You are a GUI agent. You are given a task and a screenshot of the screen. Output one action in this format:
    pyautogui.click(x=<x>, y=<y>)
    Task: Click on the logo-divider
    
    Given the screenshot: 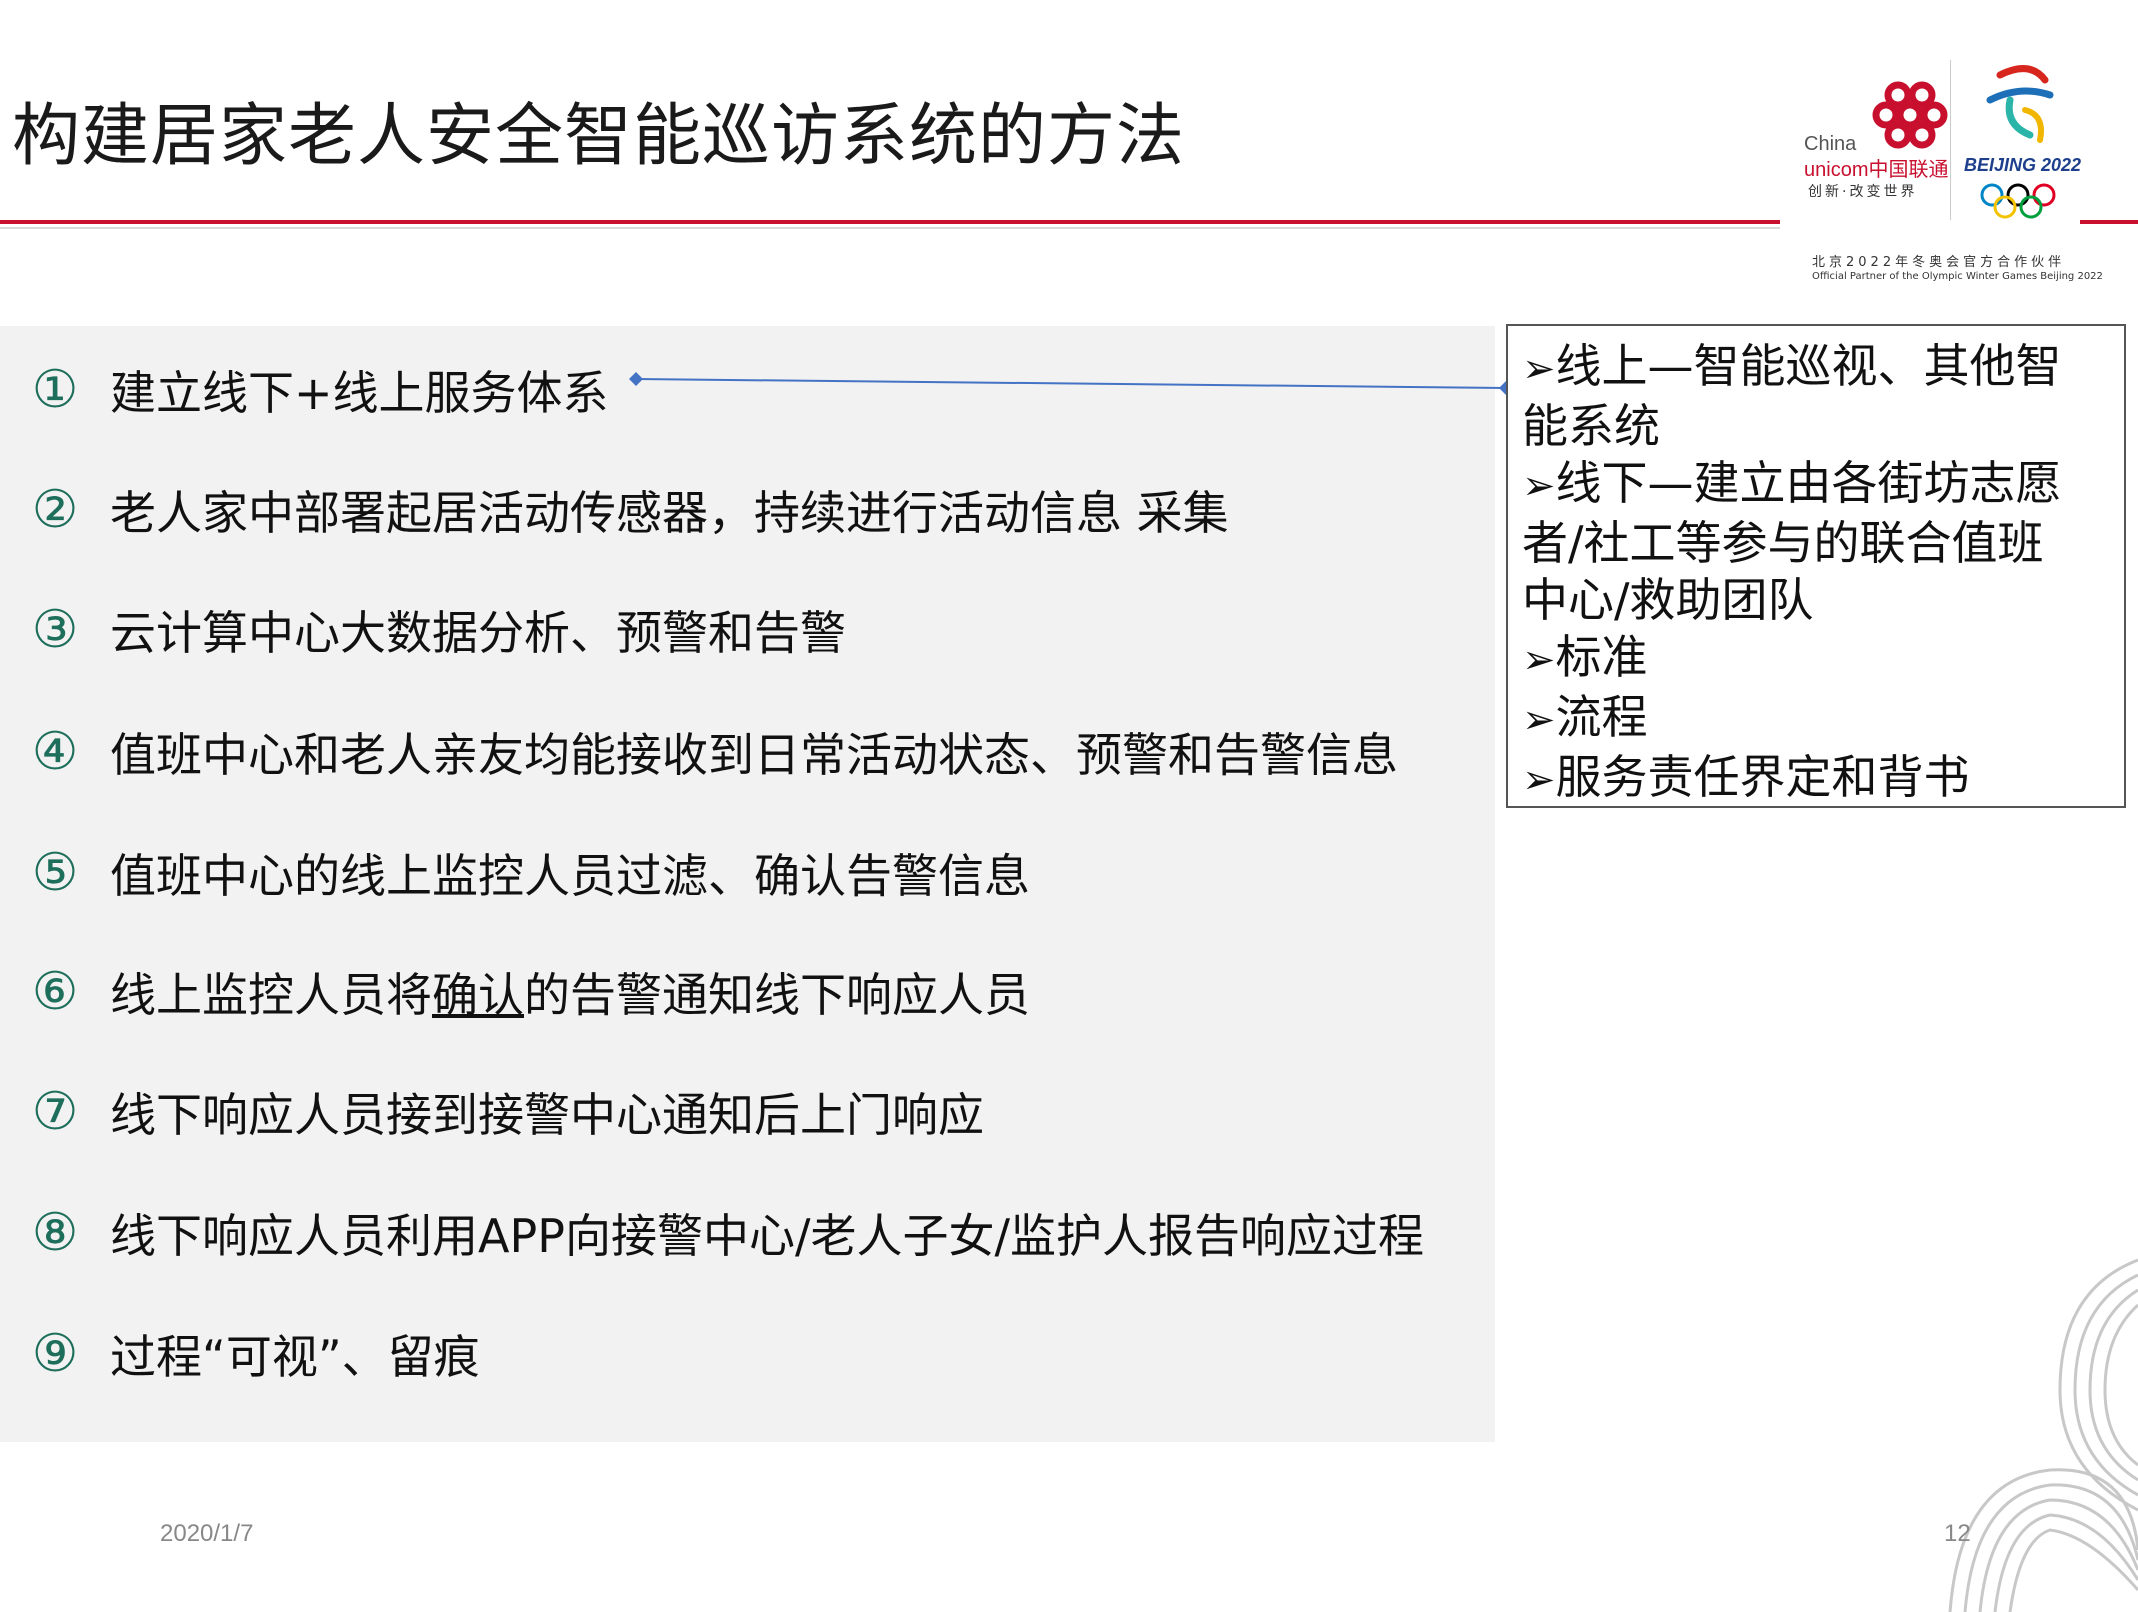 What is the action you would take?
    pyautogui.click(x=1950, y=140)
    